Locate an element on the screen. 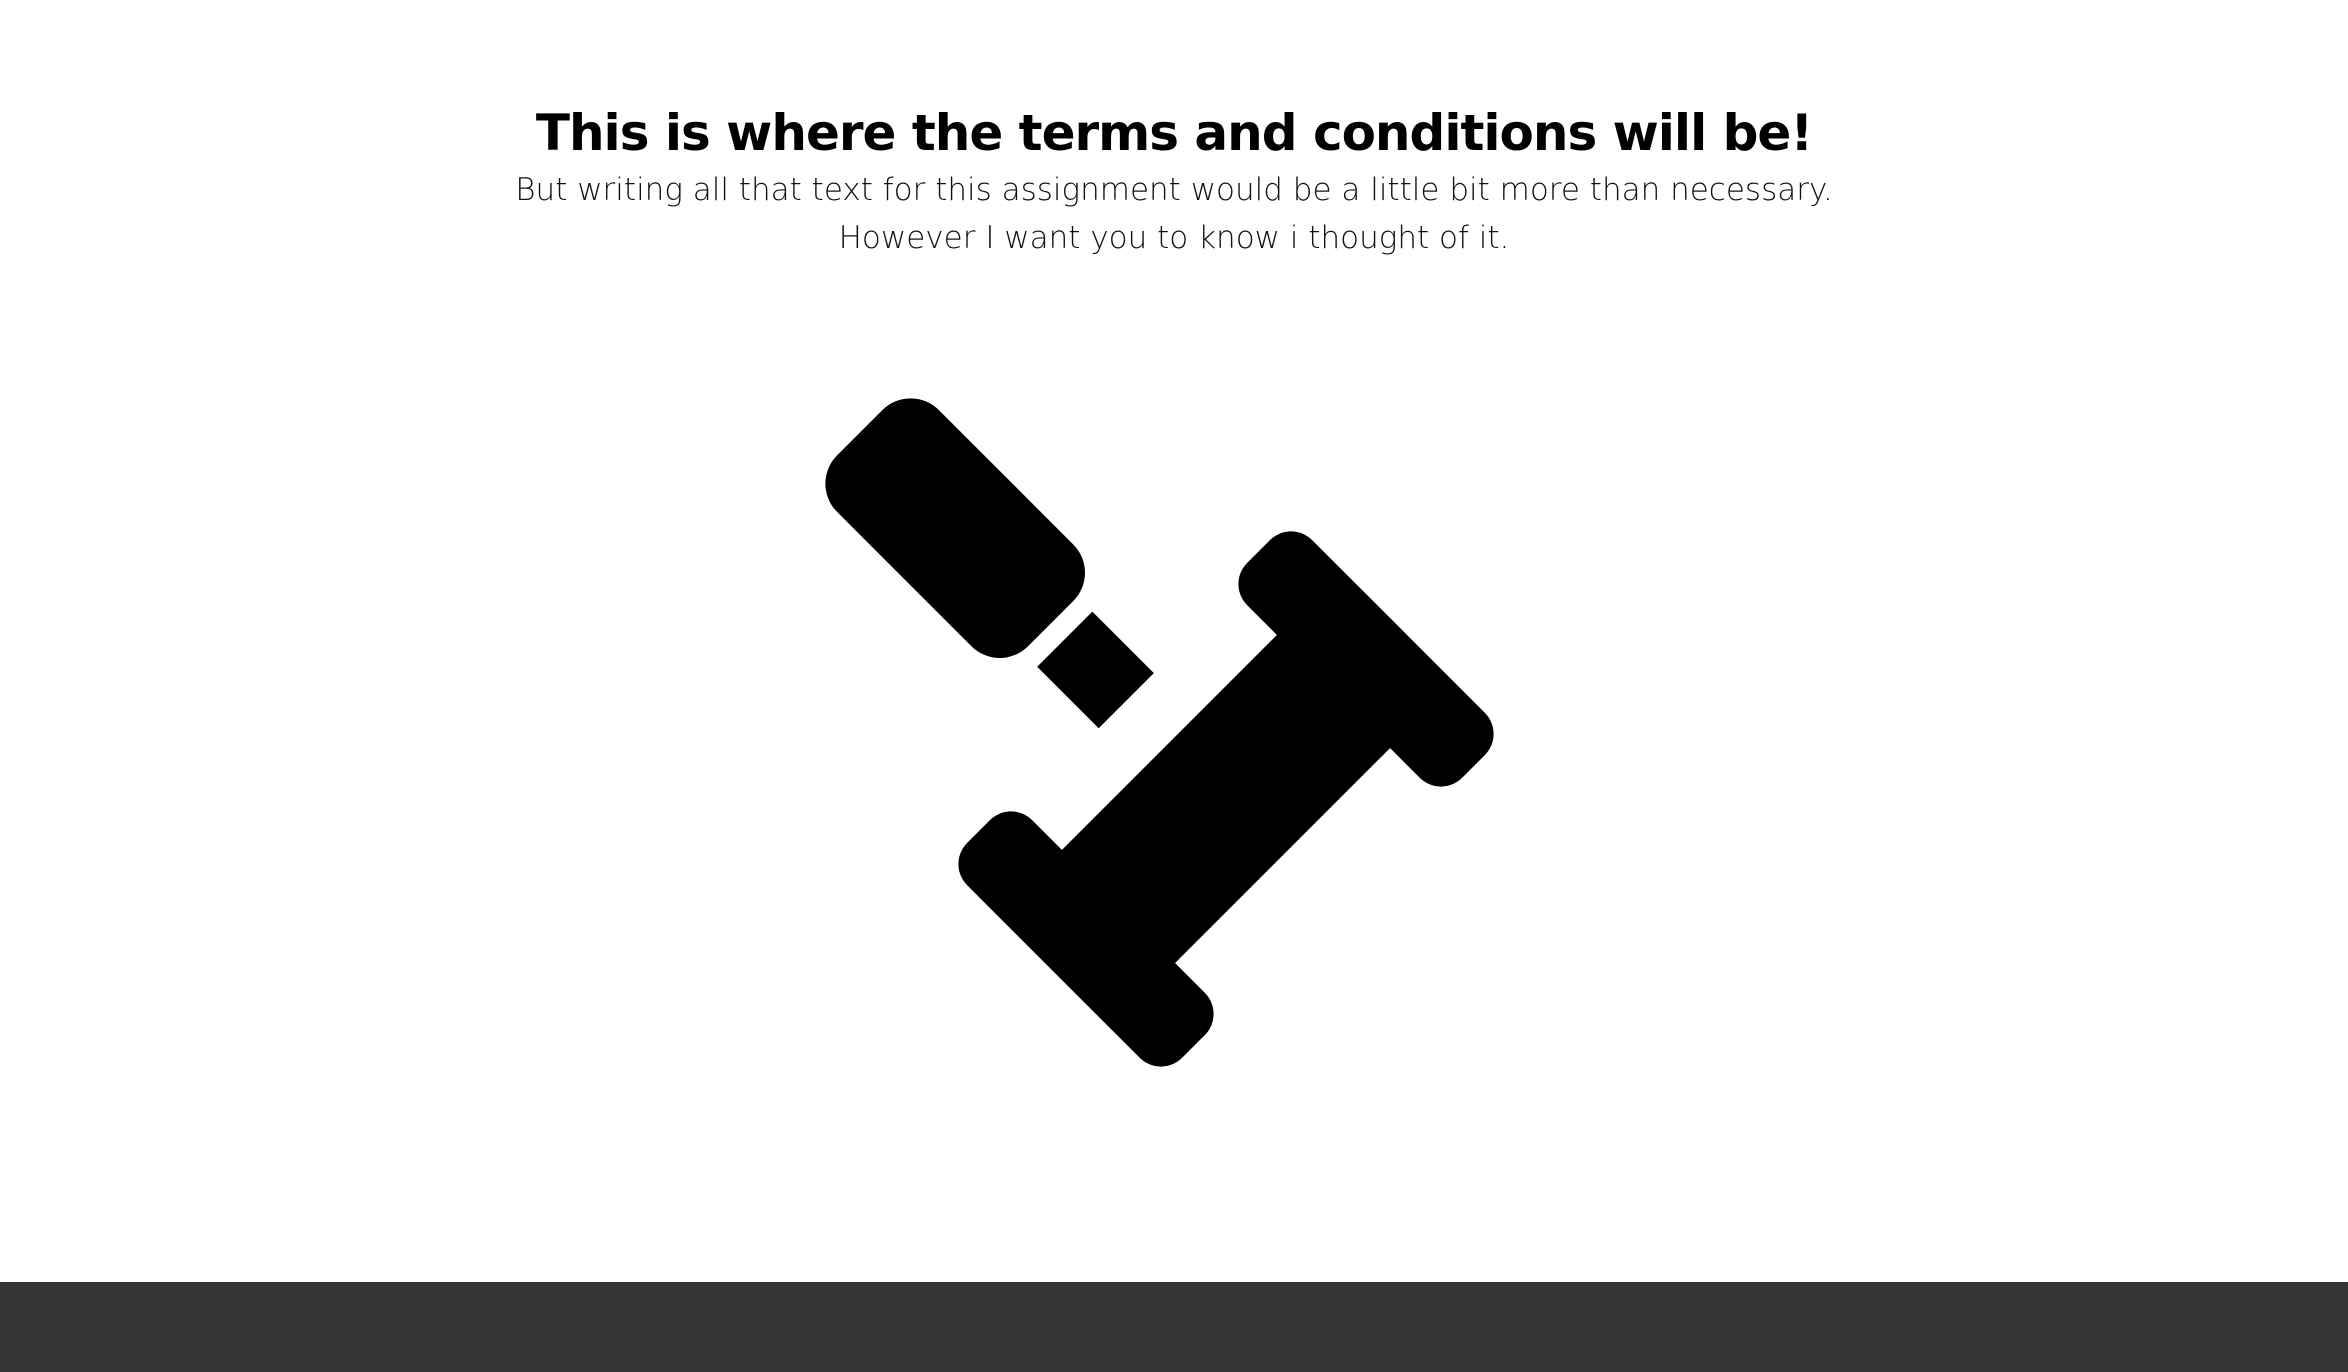 This screenshot has height=1372, width=2348. gavel-handle-connector is located at coordinates (1095, 670).